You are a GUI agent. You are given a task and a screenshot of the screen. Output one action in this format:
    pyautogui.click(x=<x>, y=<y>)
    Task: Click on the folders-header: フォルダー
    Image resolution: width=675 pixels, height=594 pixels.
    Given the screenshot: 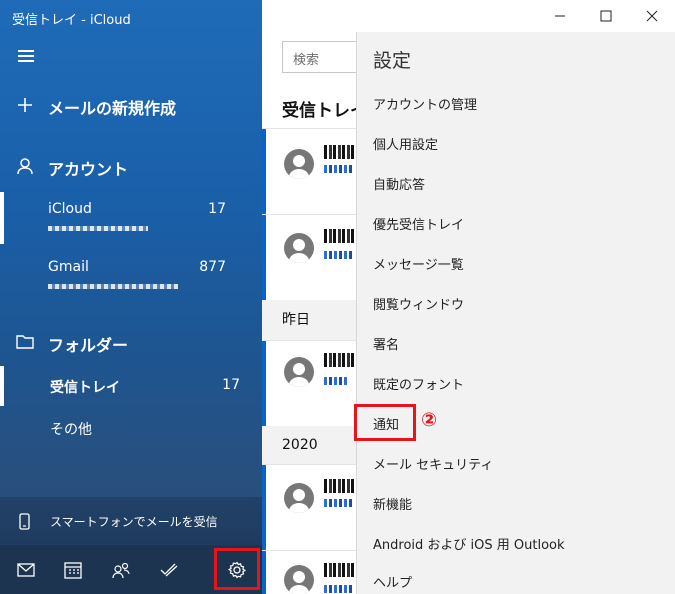 What is the action you would take?
    pyautogui.click(x=131, y=344)
    